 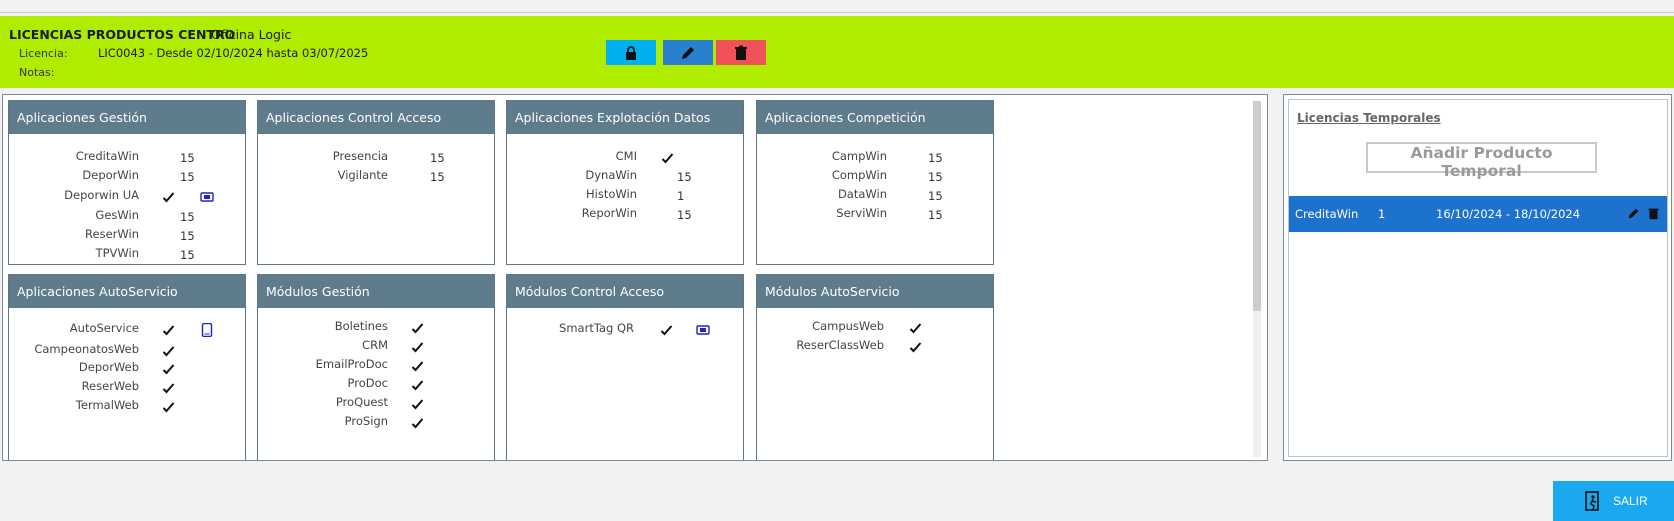 What do you see at coordinates (837, 12) in the screenshot?
I see `top-divider` at bounding box center [837, 12].